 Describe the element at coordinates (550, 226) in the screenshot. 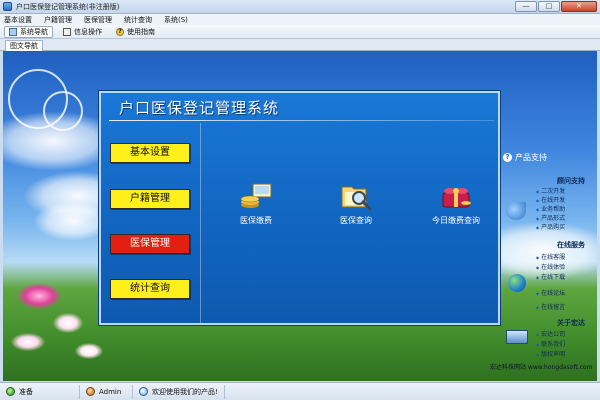

I see `support-link: 产品购买` at that location.